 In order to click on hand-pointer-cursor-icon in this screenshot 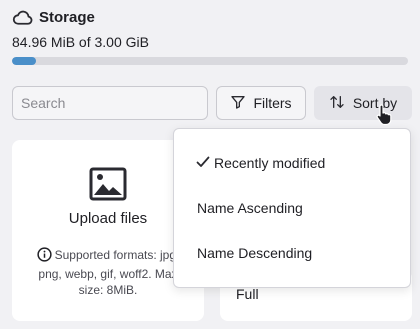, I will do `click(384, 117)`.